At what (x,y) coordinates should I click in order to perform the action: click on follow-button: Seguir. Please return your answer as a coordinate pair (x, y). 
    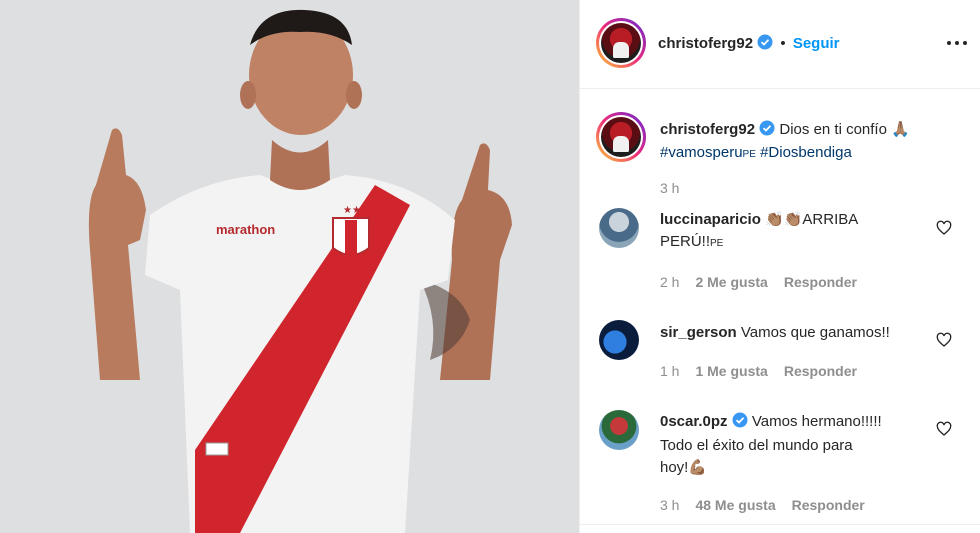
    Looking at the image, I should click on (816, 43).